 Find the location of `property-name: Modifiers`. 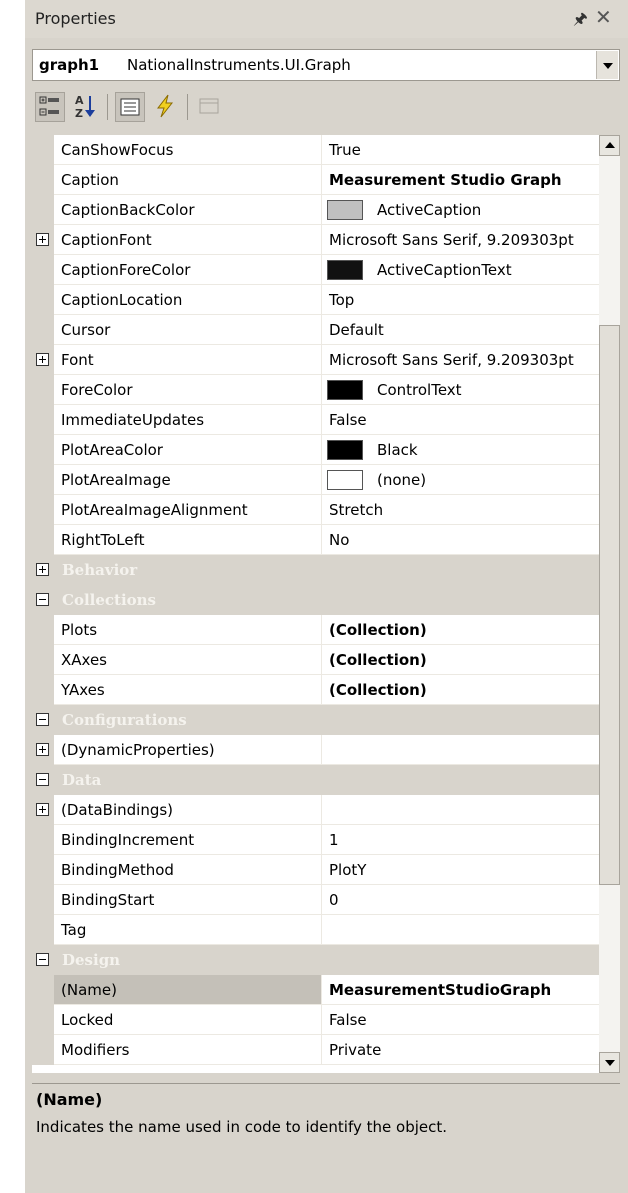

property-name: Modifiers is located at coordinates (95, 1050).